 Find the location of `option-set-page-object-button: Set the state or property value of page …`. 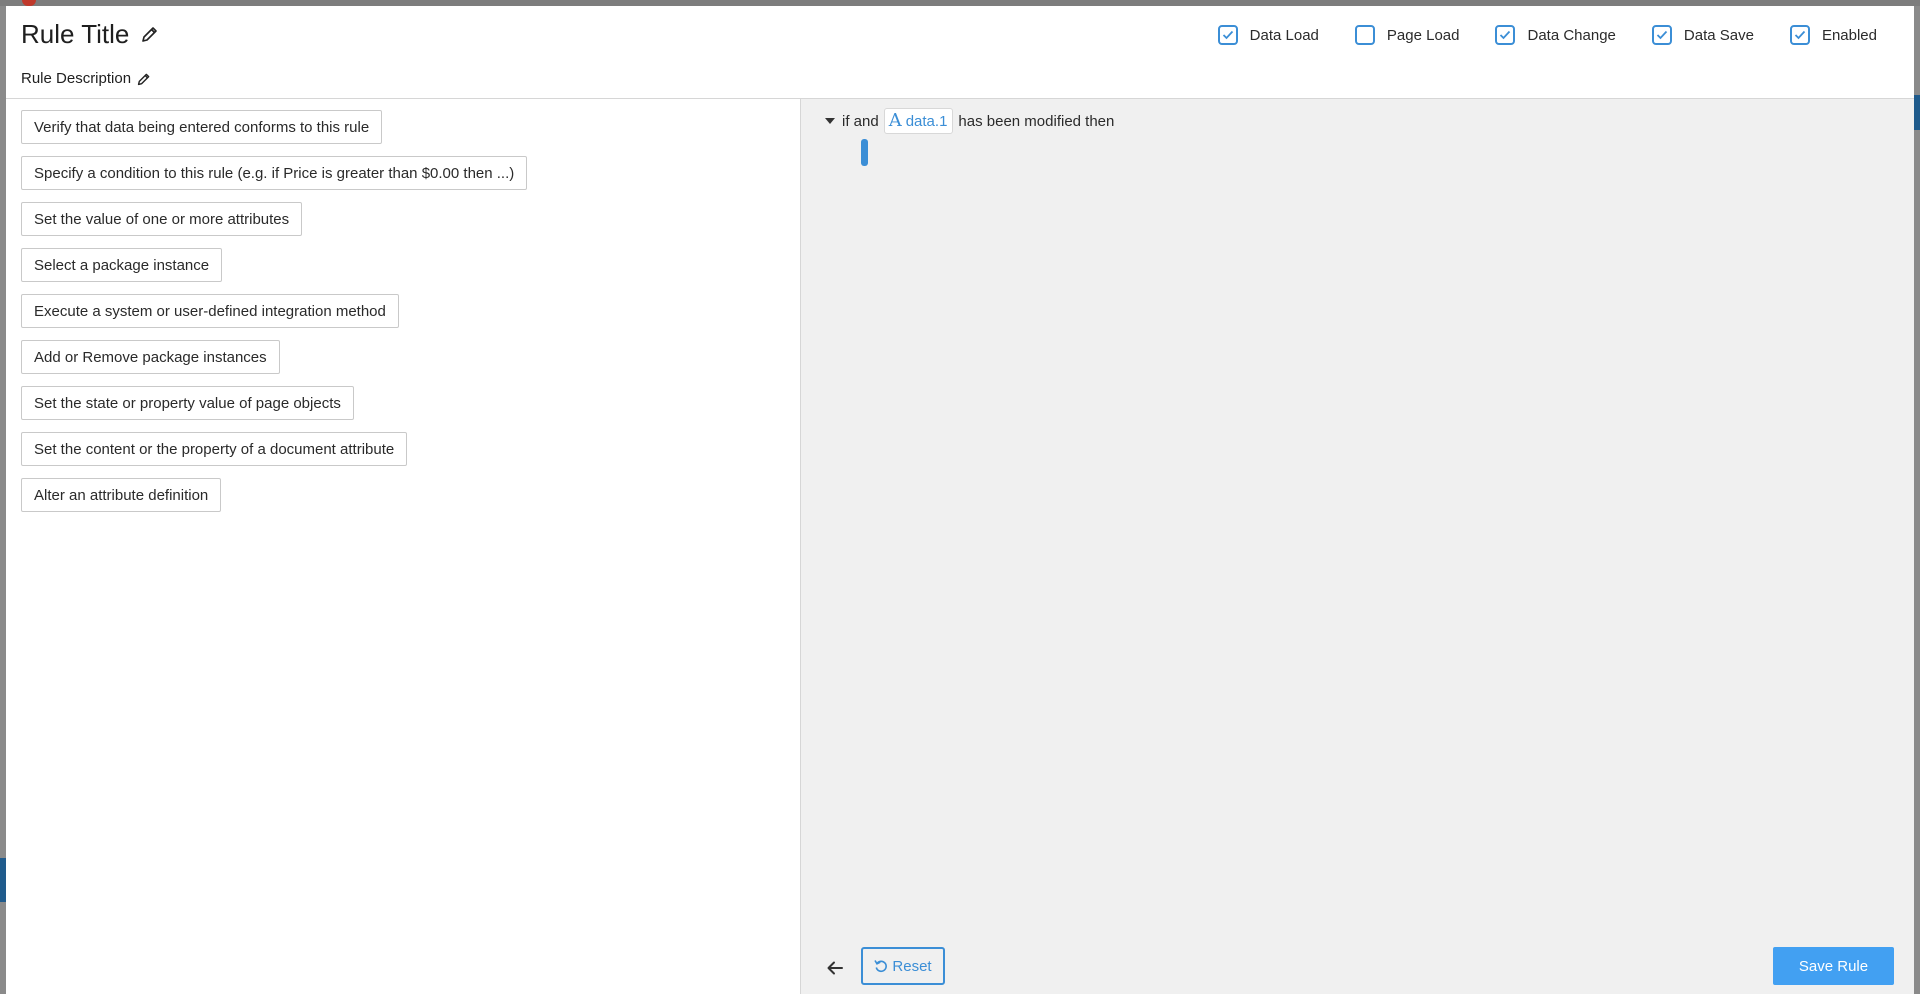

option-set-page-object-button: Set the state or property value of page … is located at coordinates (187, 403).